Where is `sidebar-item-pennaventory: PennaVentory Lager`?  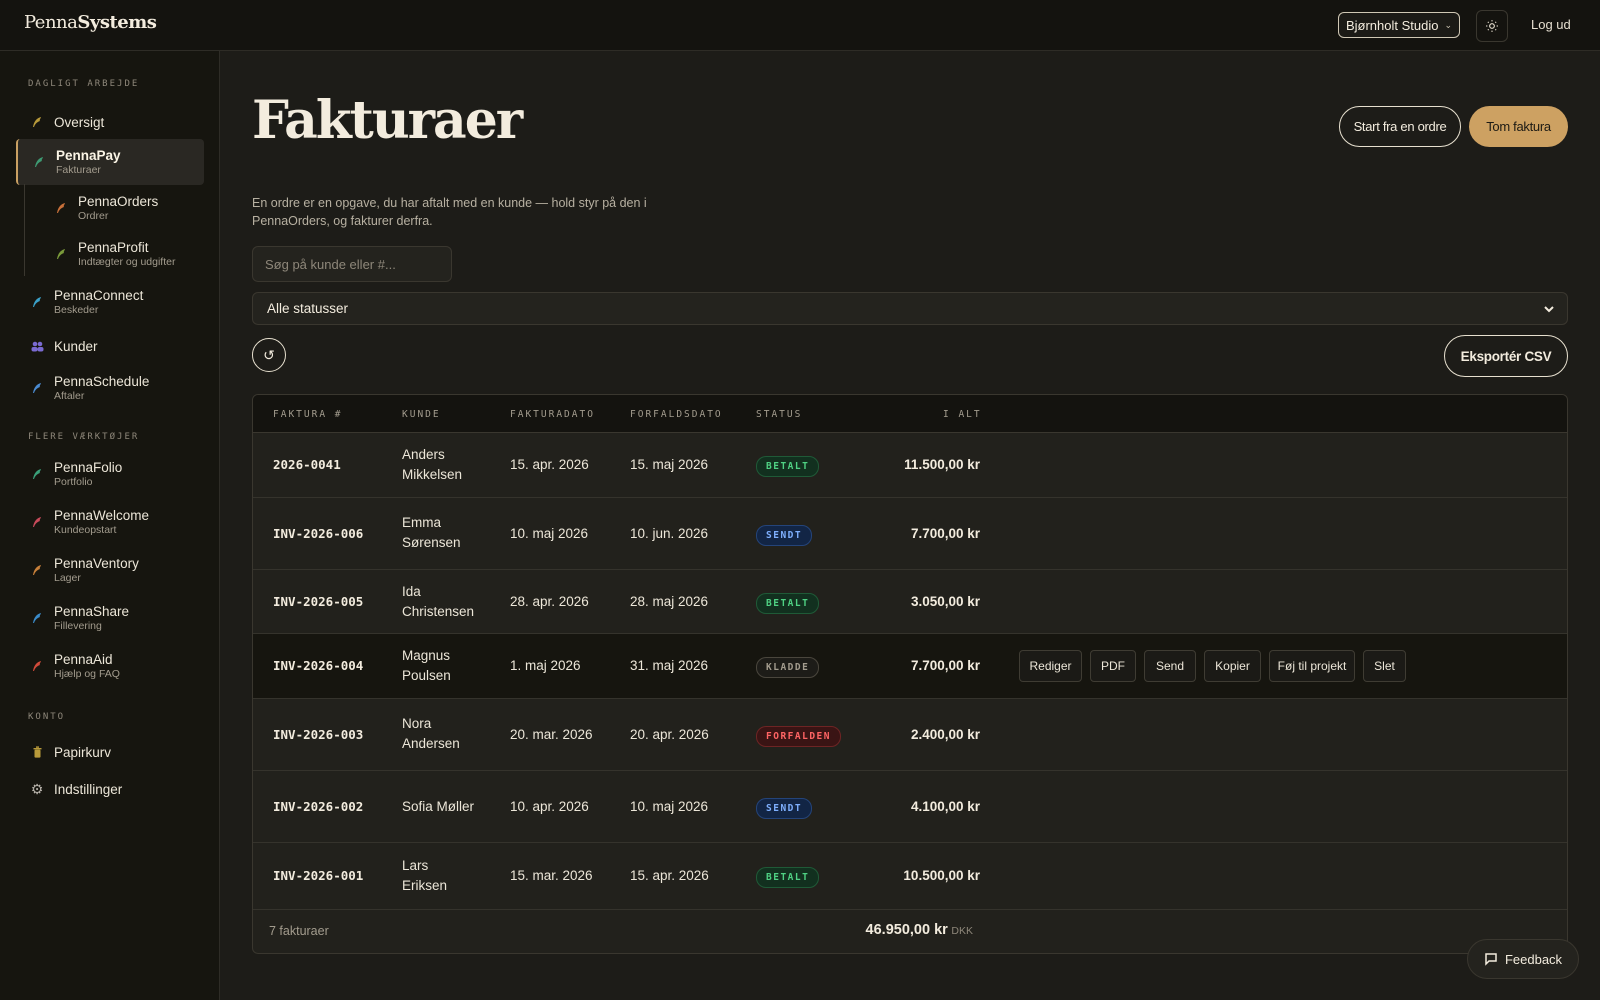 sidebar-item-pennaventory: PennaVentory Lager is located at coordinates (110, 570).